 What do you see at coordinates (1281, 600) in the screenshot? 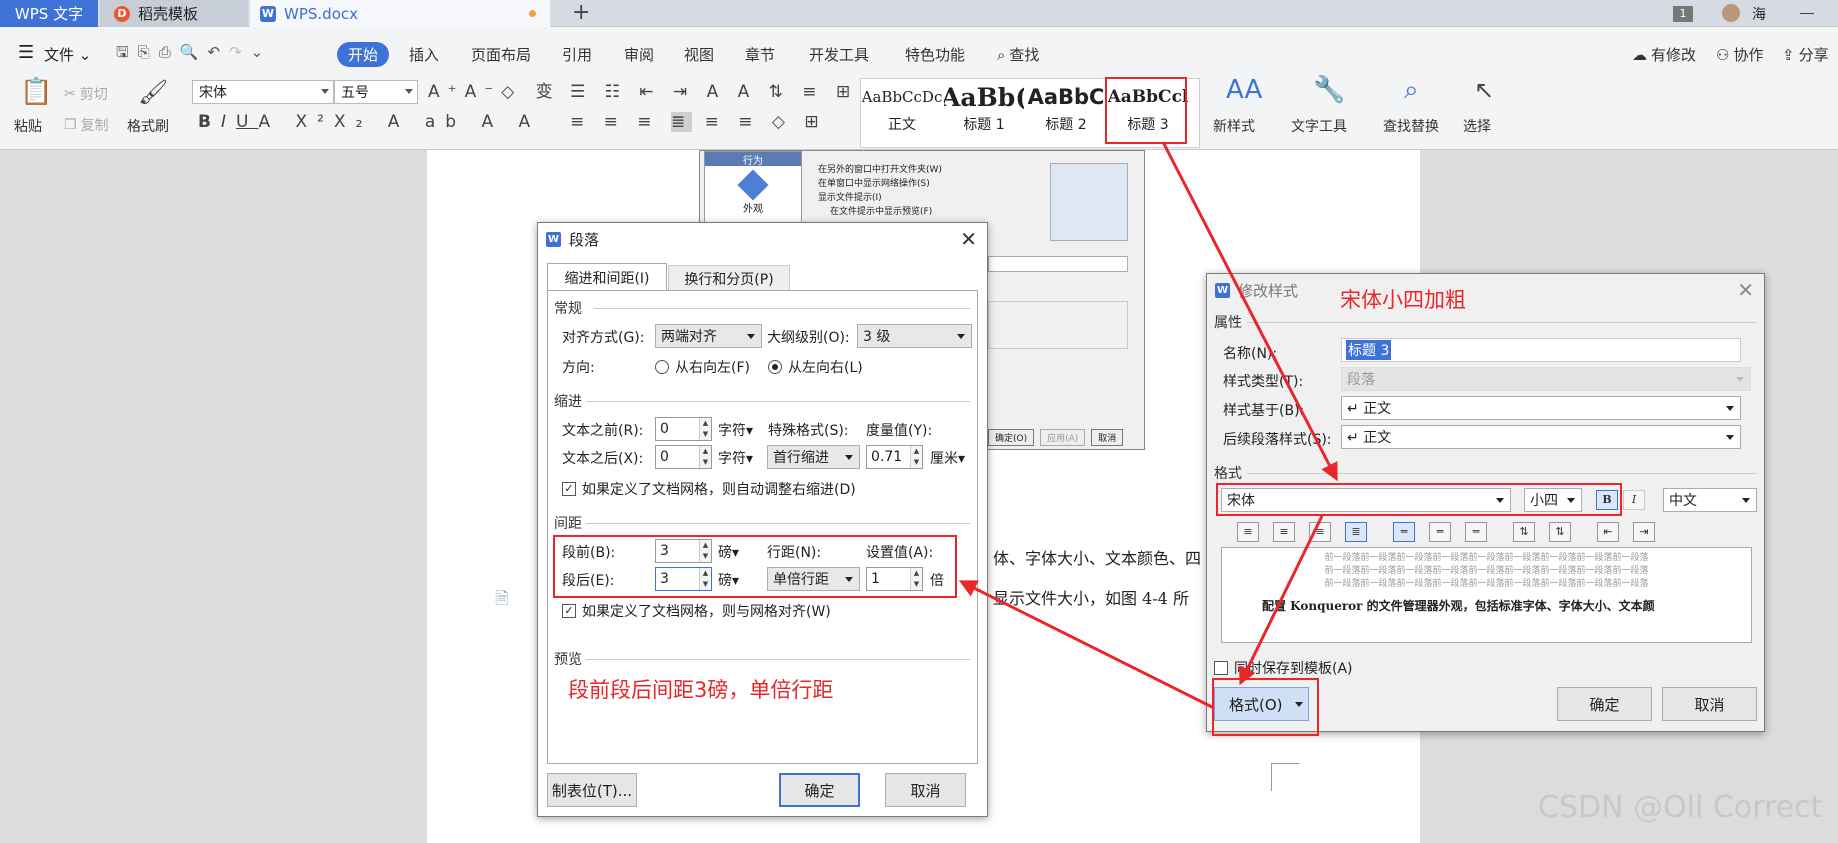
I see `arrow-font-to-format` at bounding box center [1281, 600].